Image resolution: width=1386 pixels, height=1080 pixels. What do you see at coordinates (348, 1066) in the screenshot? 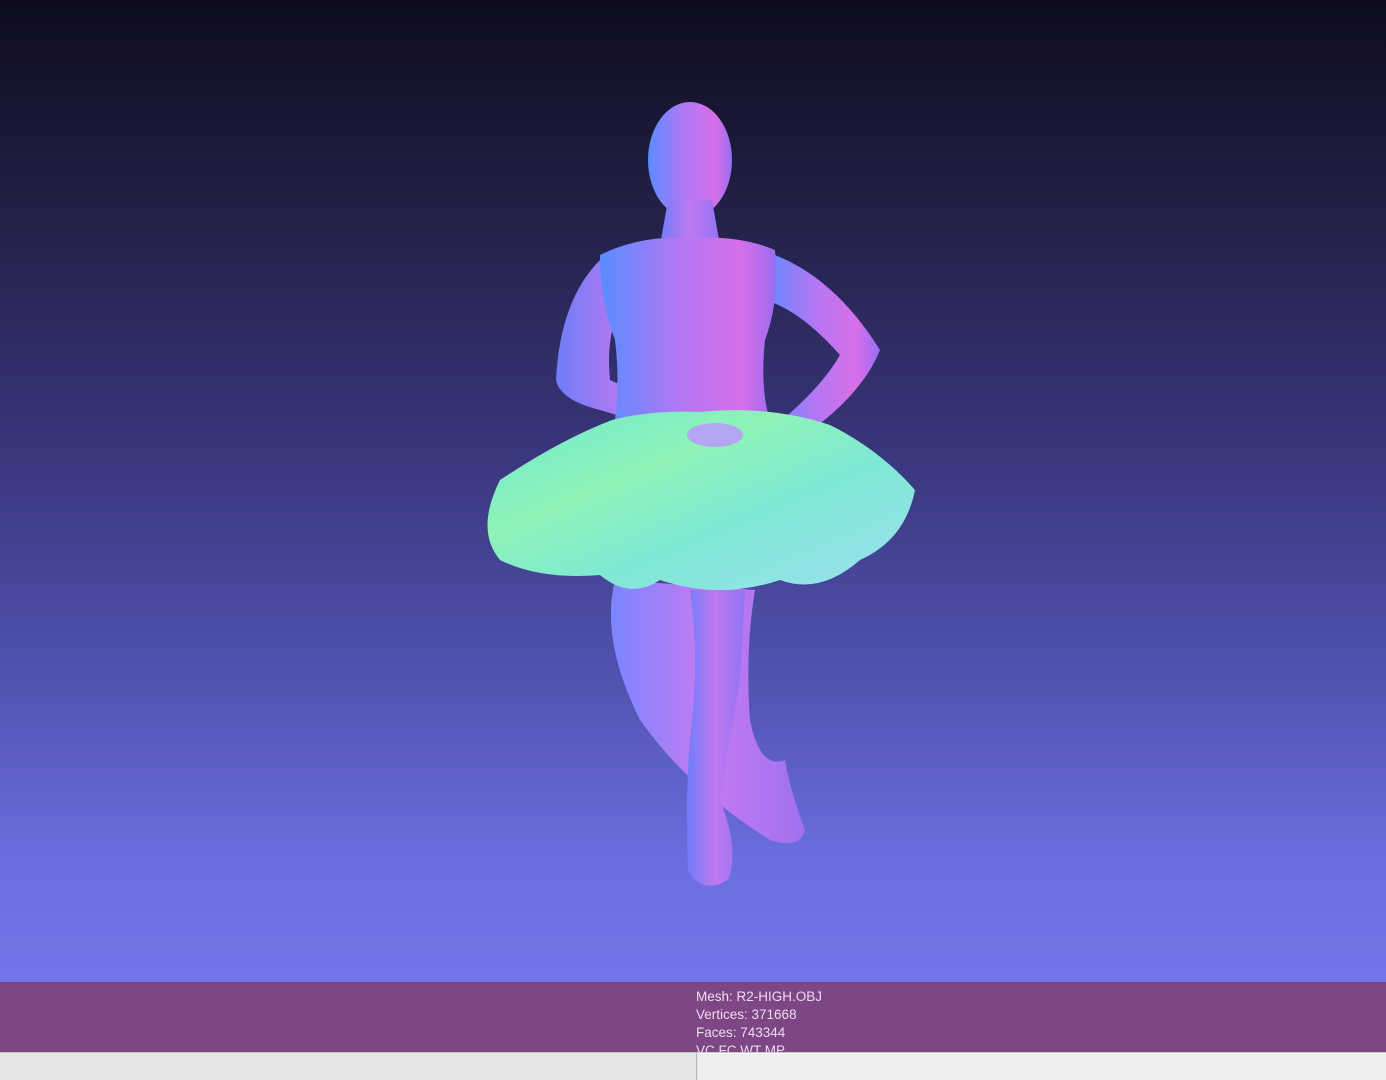
I see `status-bar-left-section` at bounding box center [348, 1066].